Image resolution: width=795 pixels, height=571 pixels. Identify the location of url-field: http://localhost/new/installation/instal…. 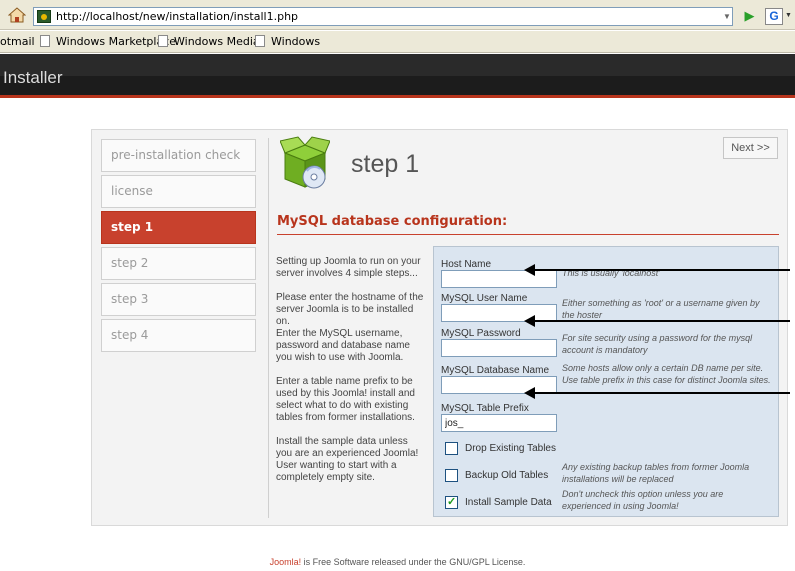
(383, 16).